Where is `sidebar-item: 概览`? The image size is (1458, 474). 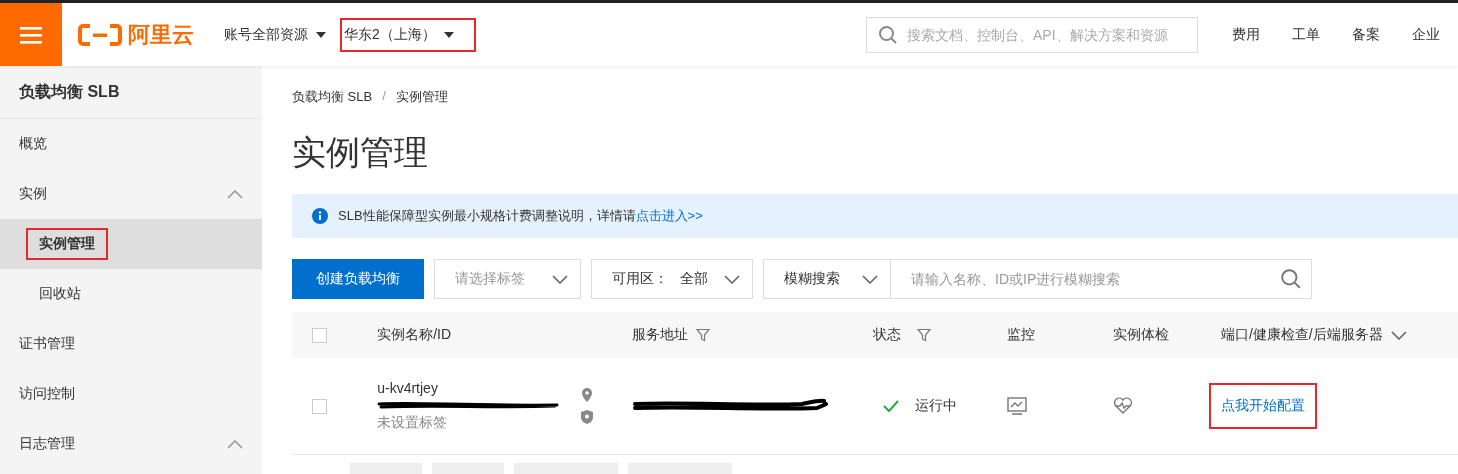 sidebar-item: 概览 is located at coordinates (131, 144).